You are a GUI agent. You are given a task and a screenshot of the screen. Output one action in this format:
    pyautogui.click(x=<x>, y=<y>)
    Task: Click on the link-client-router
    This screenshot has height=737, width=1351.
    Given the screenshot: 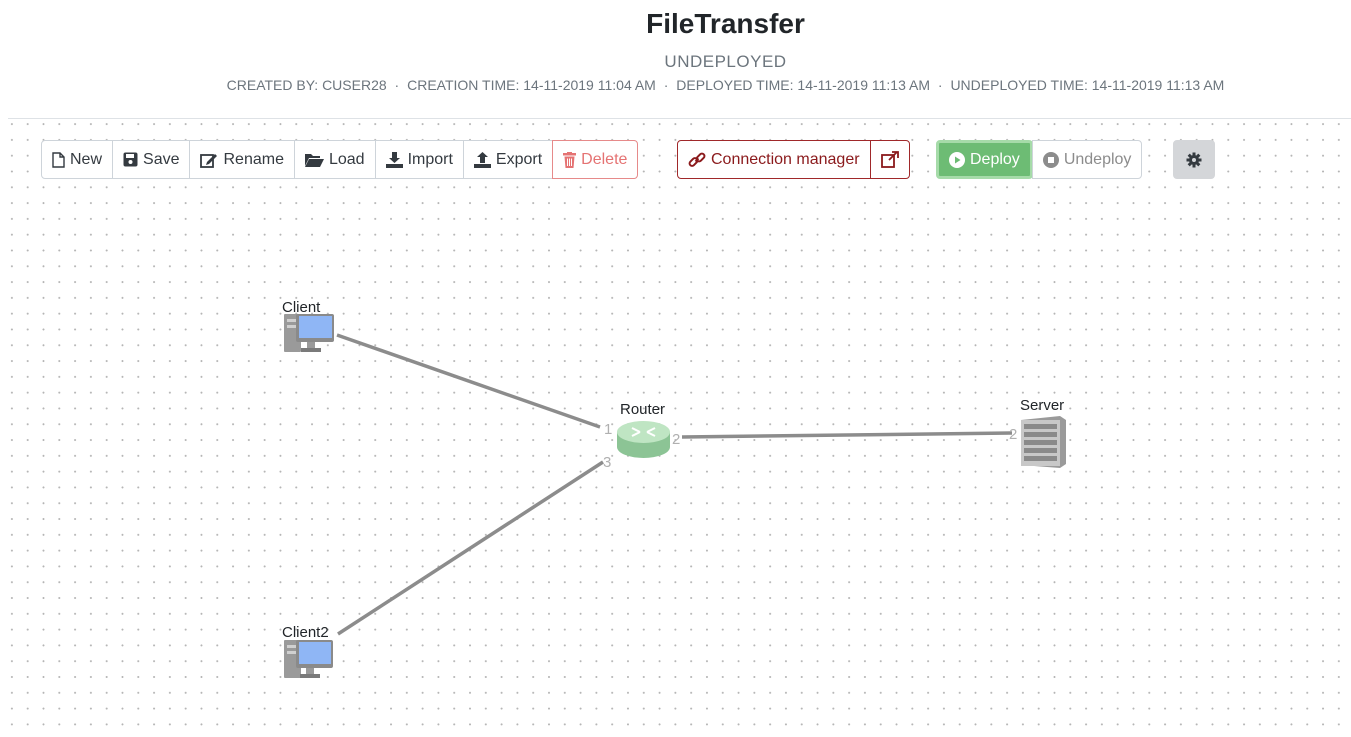 What is the action you would take?
    pyautogui.click(x=468, y=381)
    